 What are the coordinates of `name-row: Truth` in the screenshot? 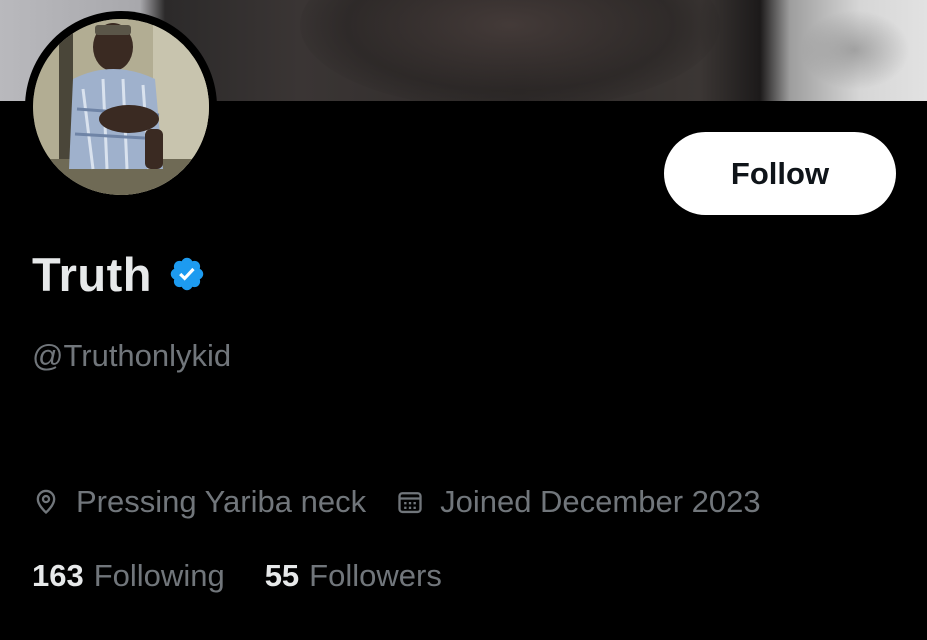 It's located at (119, 274).